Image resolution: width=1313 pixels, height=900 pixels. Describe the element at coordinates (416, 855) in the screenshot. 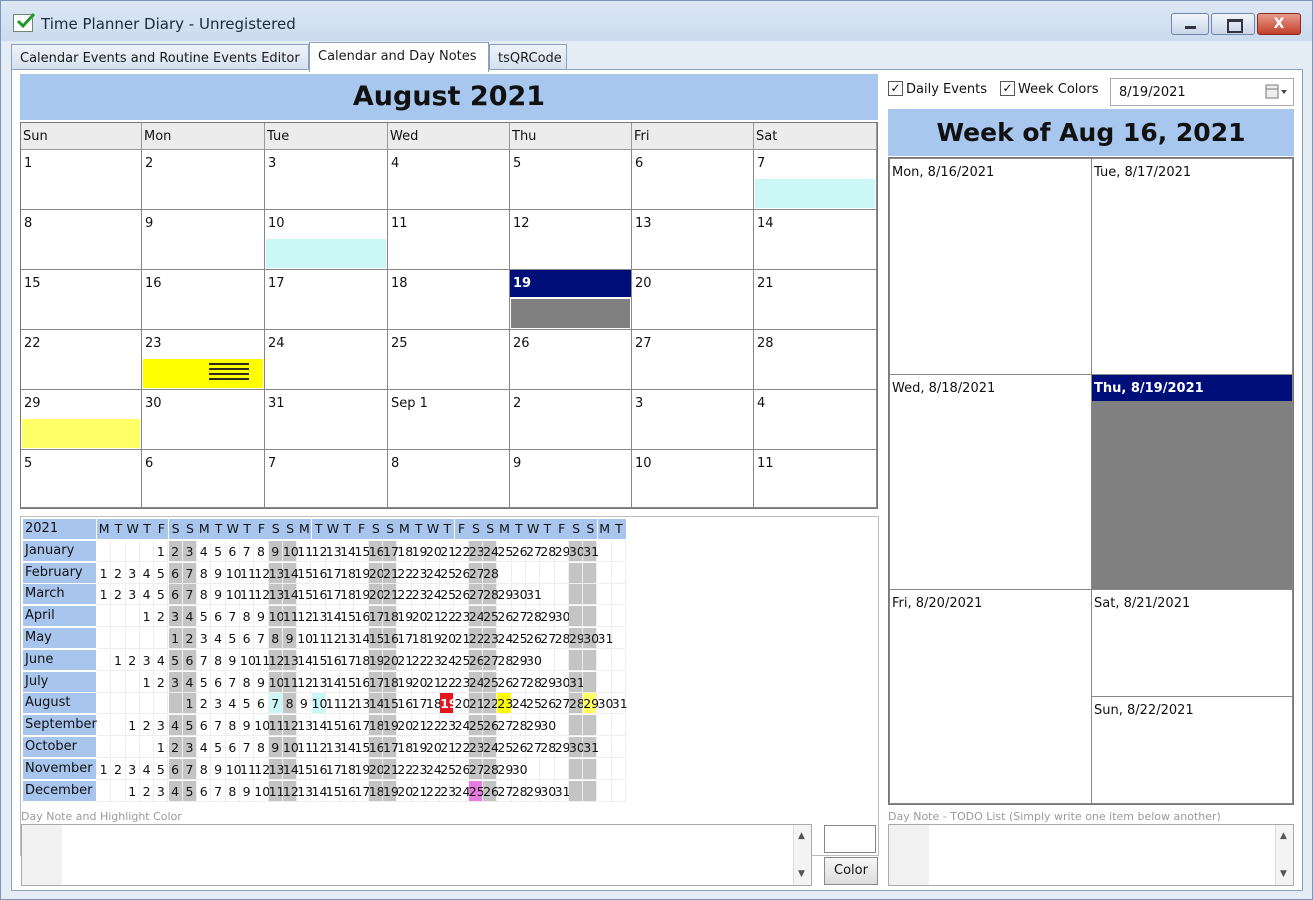

I see `day-note-field: ▲ ▼` at that location.